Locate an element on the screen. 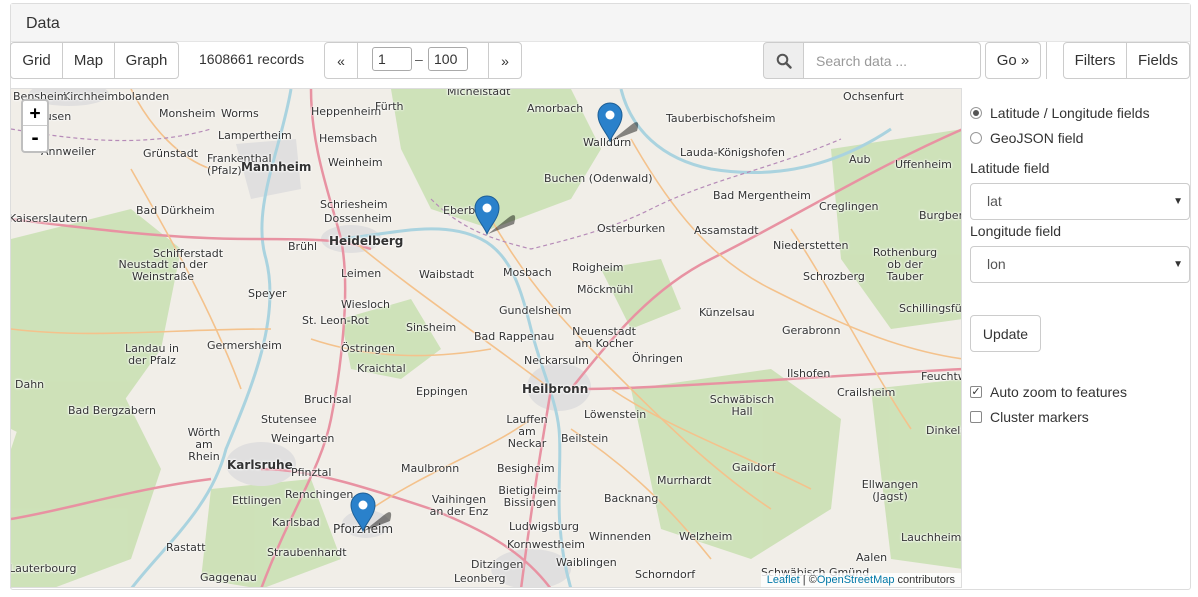  place-label: Uffenheim is located at coordinates (923, 164).